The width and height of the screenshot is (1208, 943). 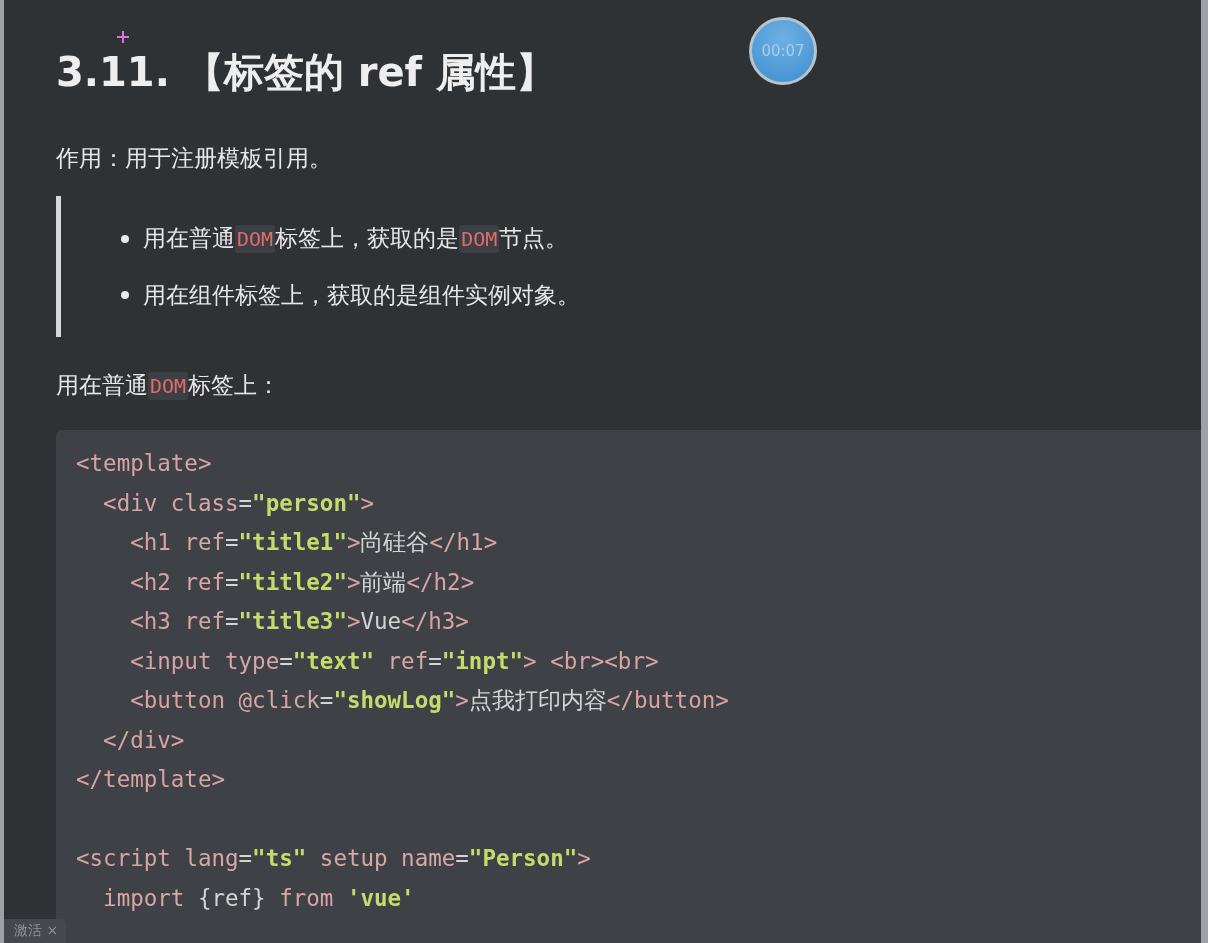 I want to click on code-line: <input type="text" ref="inpt"> <br><br>, so click(x=394, y=661).